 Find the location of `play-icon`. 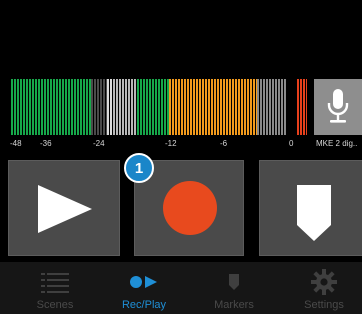

play-icon is located at coordinates (65, 209).